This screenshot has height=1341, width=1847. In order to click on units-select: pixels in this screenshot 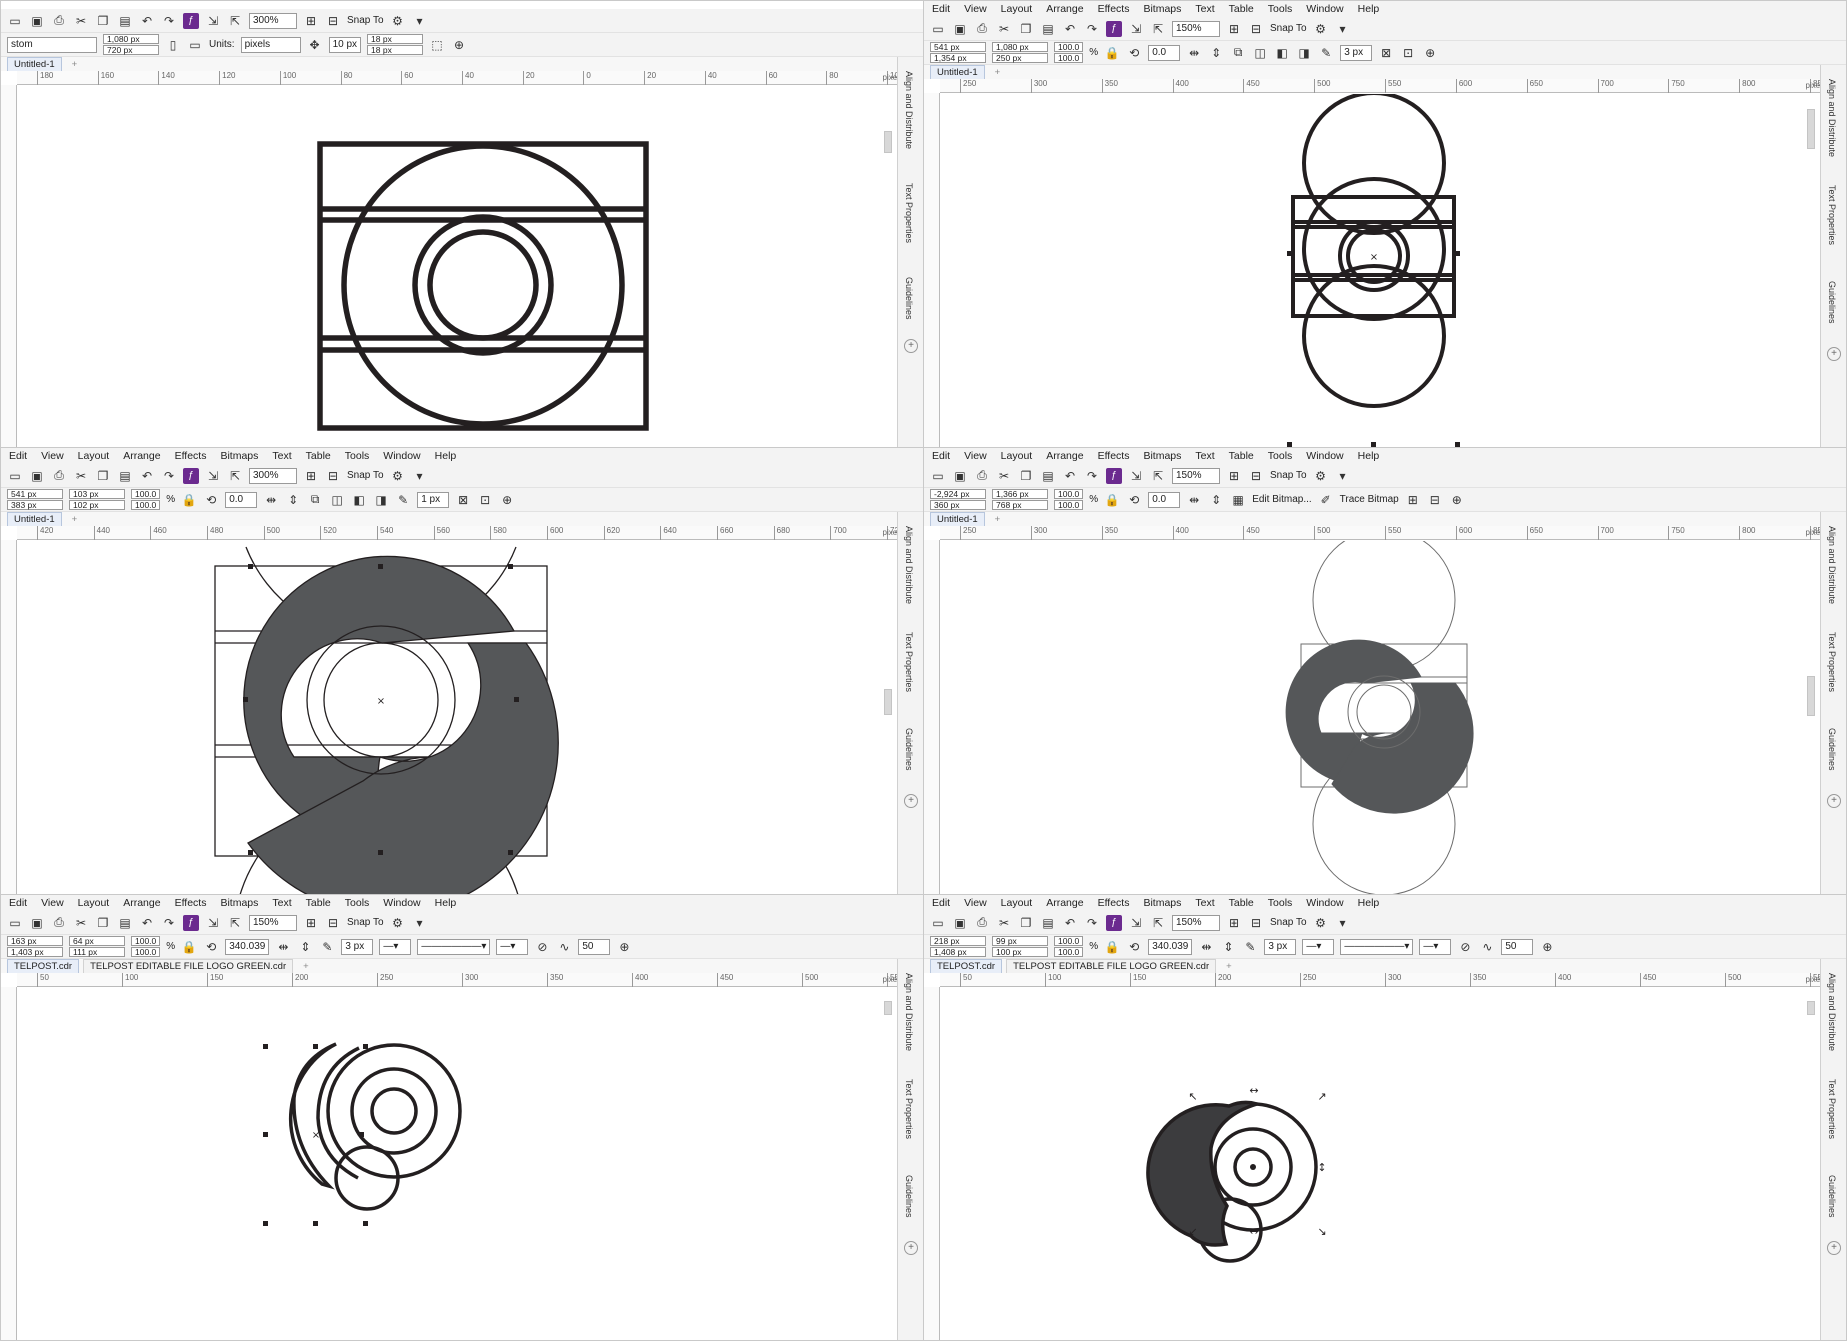, I will do `click(270, 44)`.